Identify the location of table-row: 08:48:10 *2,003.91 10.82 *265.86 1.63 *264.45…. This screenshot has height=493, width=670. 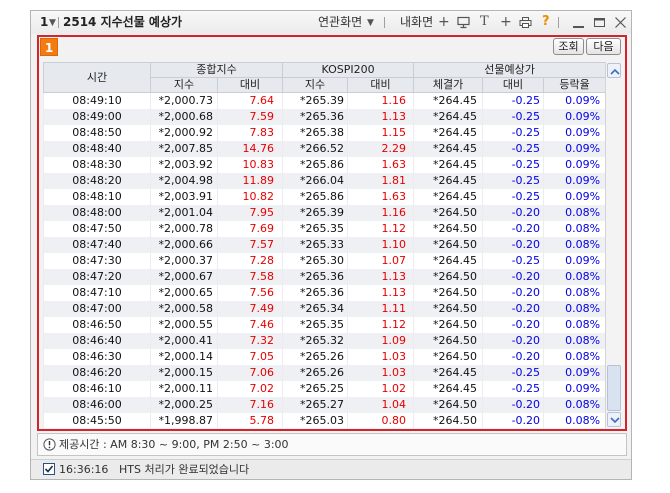
(325, 197).